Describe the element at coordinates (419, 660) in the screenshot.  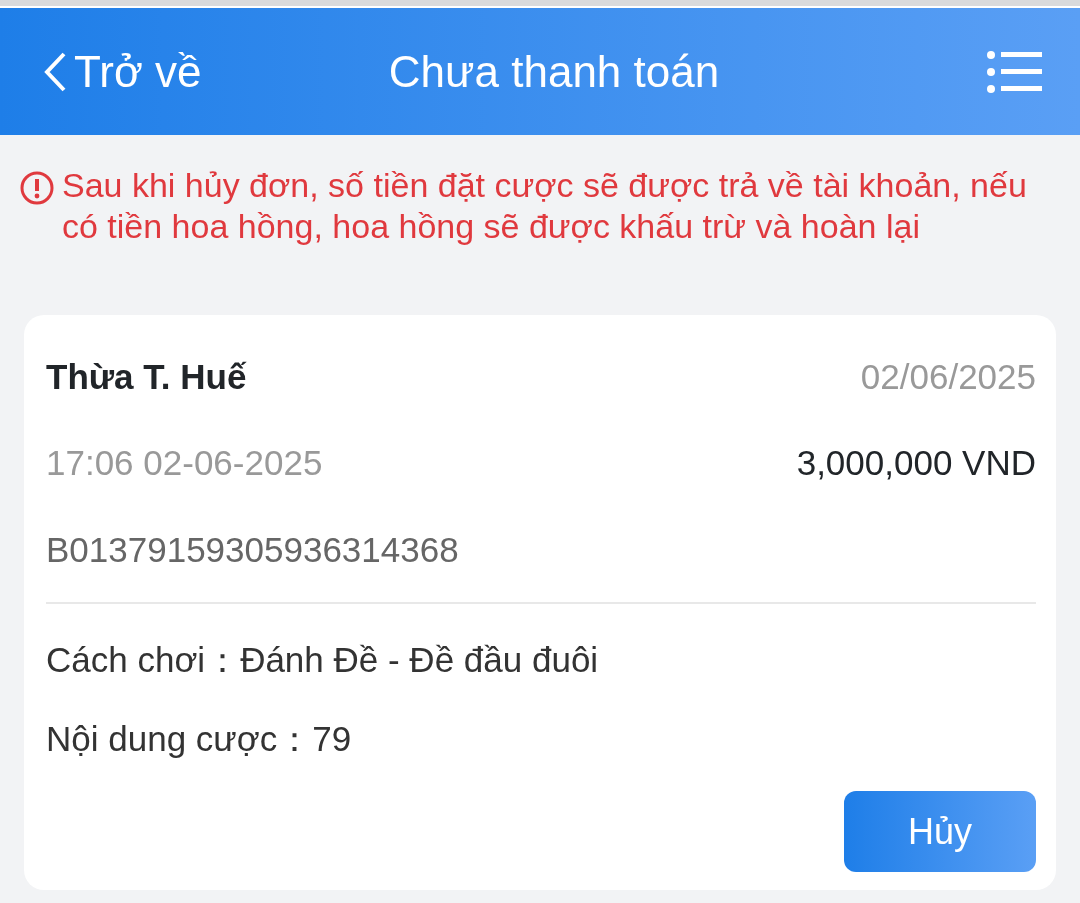
I see `field-value: Đánh Đề - Đề đầu đuôi` at that location.